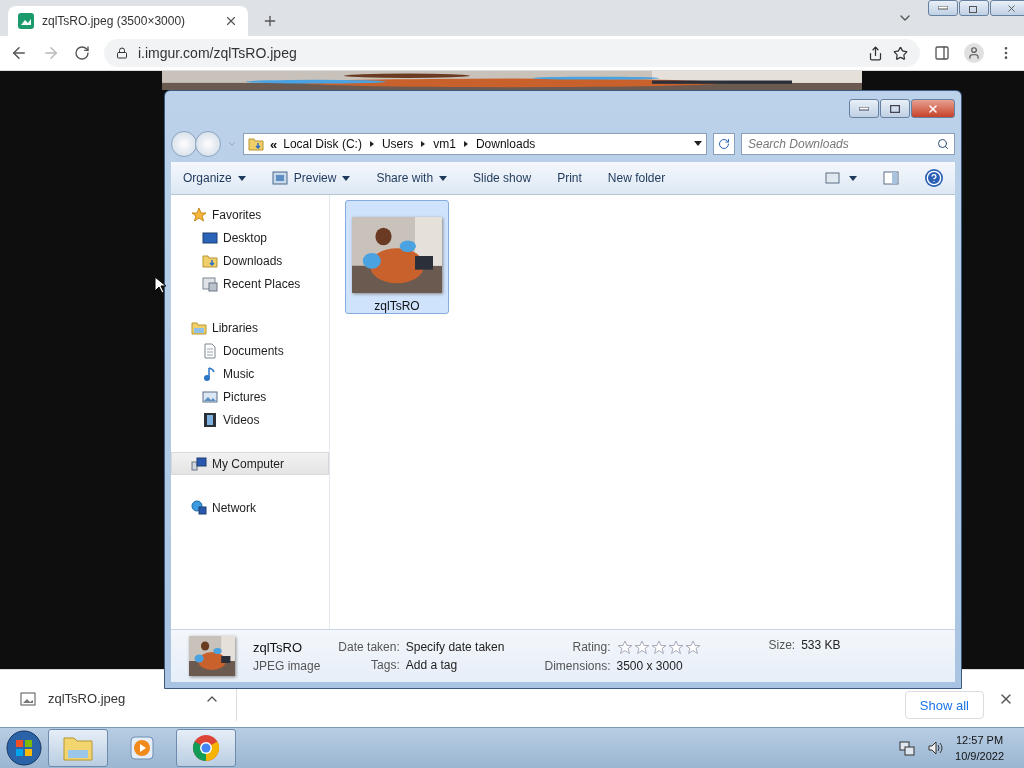 Image resolution: width=1024 pixels, height=768 pixels. What do you see at coordinates (274, 144) in the screenshot?
I see `overflow-chevron: «` at bounding box center [274, 144].